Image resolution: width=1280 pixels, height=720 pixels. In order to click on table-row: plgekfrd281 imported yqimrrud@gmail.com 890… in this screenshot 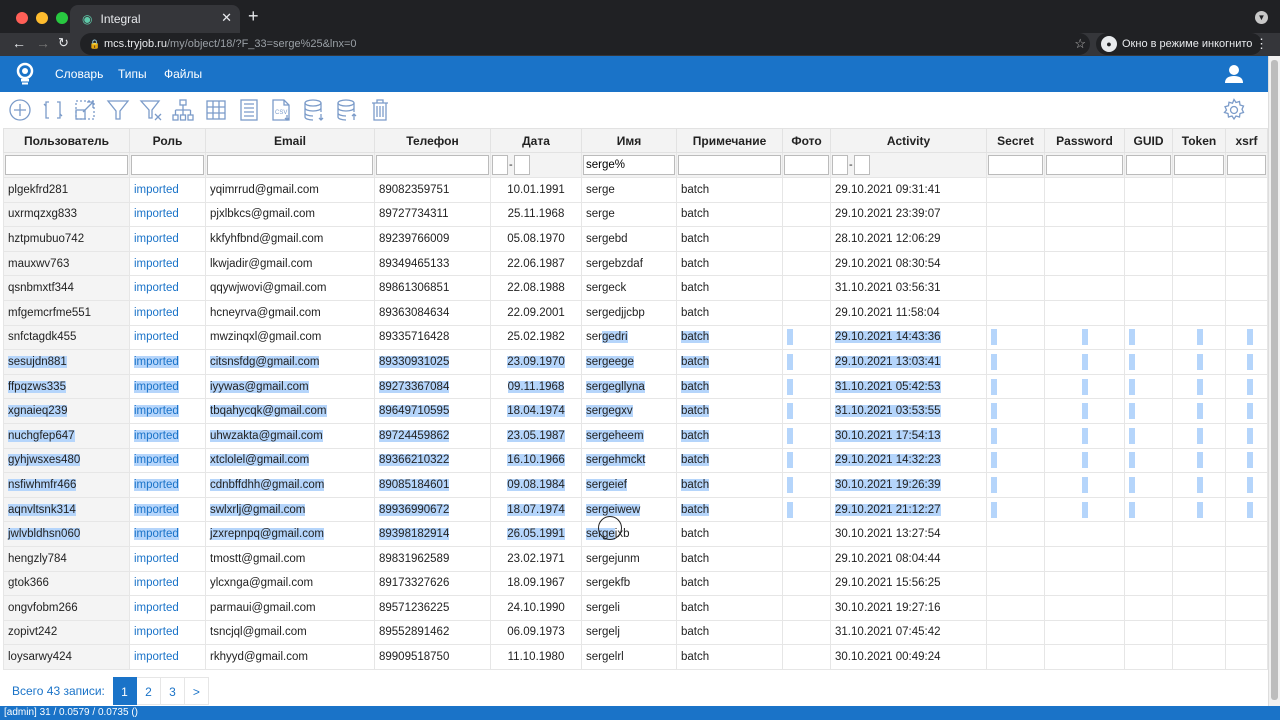, I will do `click(635, 190)`.